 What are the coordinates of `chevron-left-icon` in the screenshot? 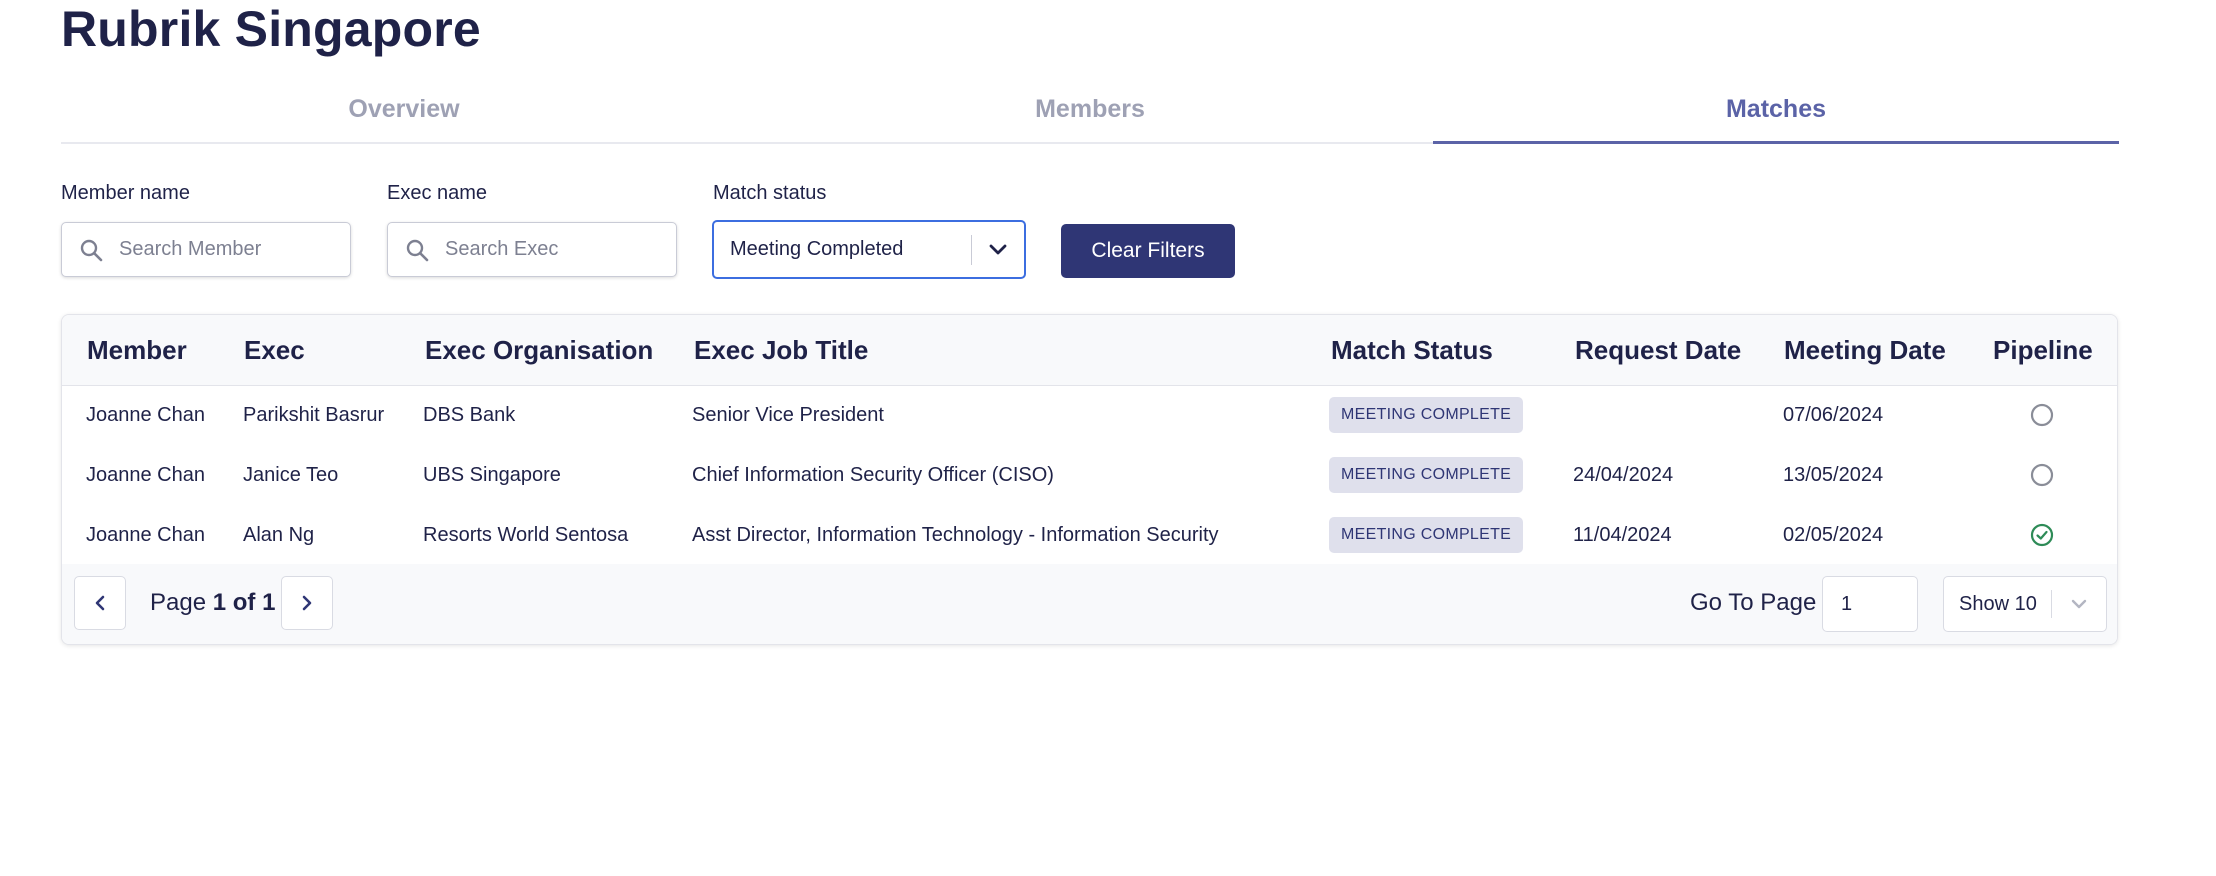 It's located at (100, 603).